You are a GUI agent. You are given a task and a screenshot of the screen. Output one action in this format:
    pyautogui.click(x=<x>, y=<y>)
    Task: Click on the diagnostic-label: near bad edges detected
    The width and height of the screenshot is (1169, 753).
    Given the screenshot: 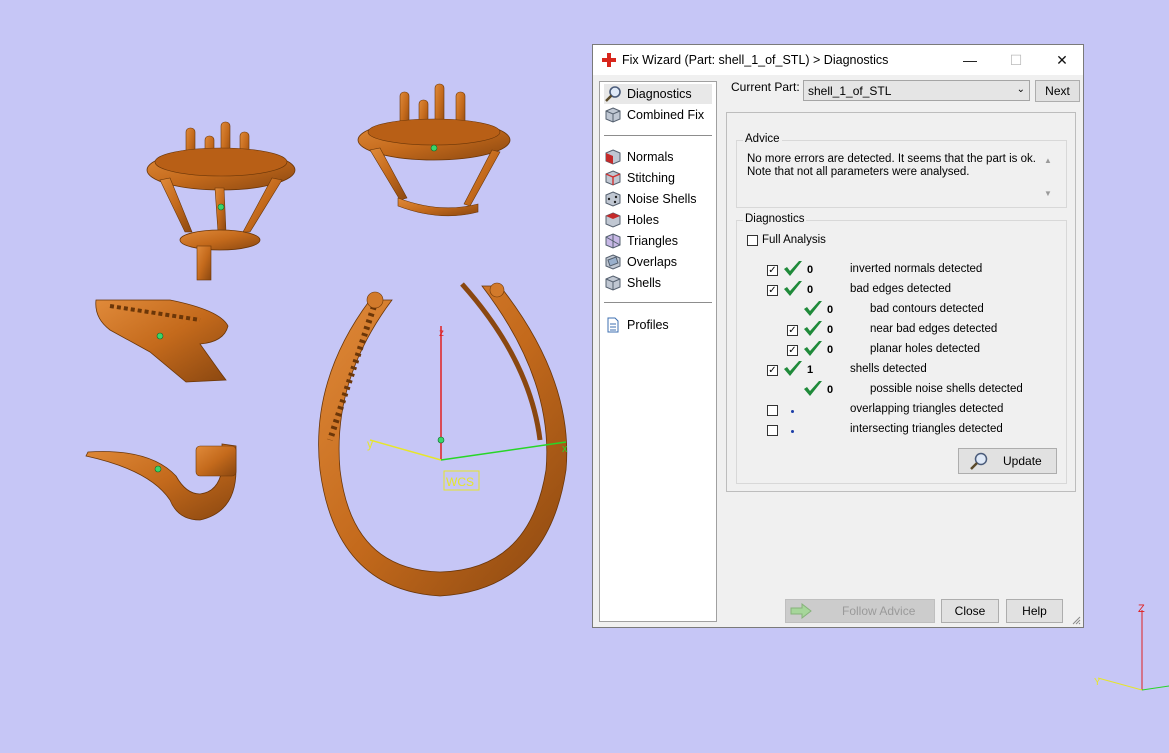 What is the action you would take?
    pyautogui.click(x=934, y=329)
    